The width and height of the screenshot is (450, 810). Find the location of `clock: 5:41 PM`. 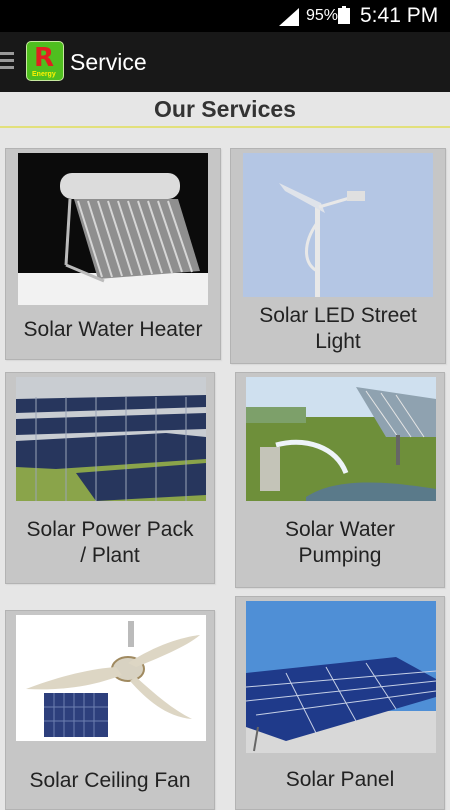

clock: 5:41 PM is located at coordinates (399, 15).